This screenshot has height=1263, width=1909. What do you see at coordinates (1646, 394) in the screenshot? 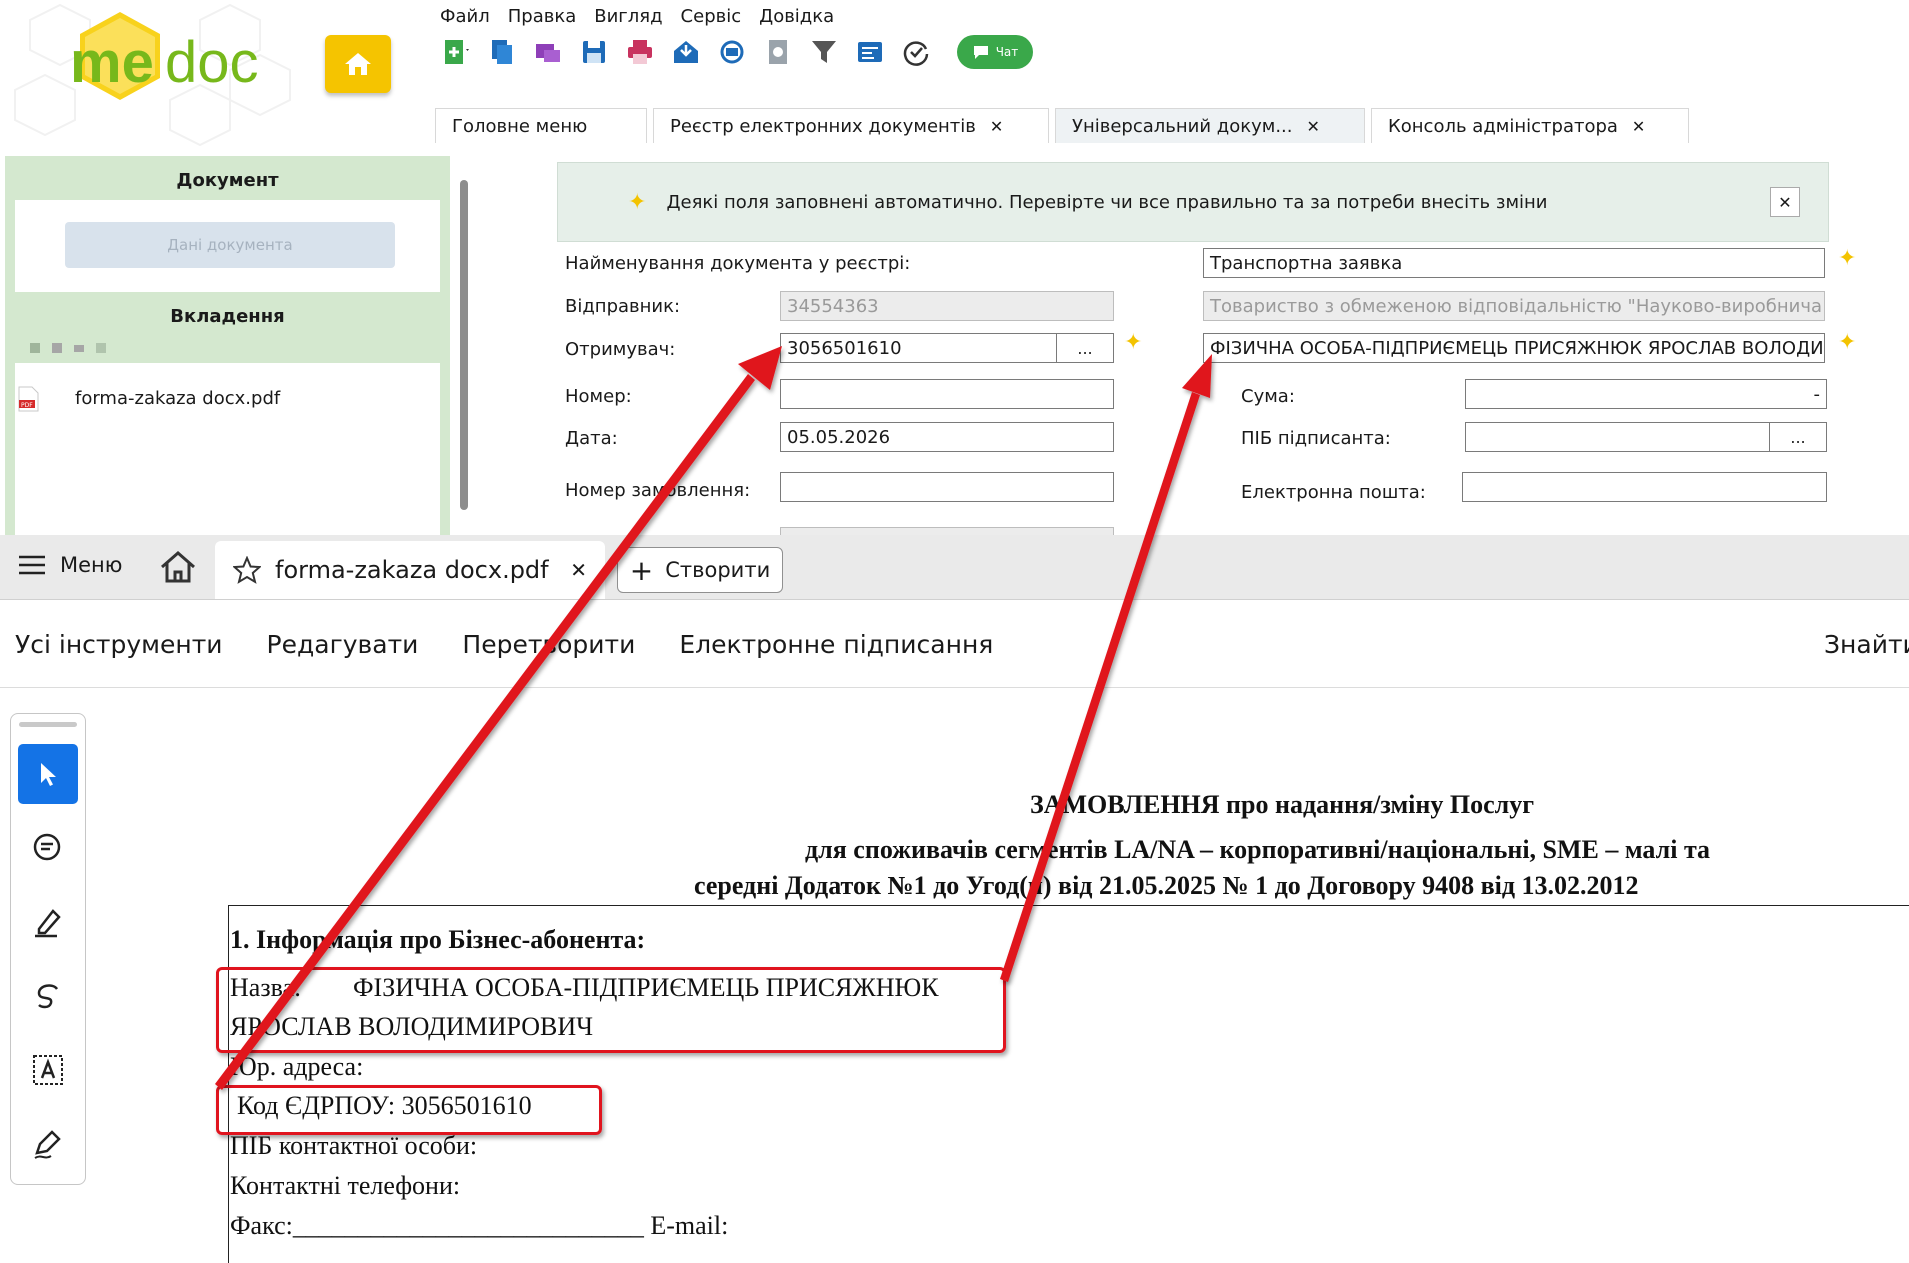
I see `sum-field: -` at bounding box center [1646, 394].